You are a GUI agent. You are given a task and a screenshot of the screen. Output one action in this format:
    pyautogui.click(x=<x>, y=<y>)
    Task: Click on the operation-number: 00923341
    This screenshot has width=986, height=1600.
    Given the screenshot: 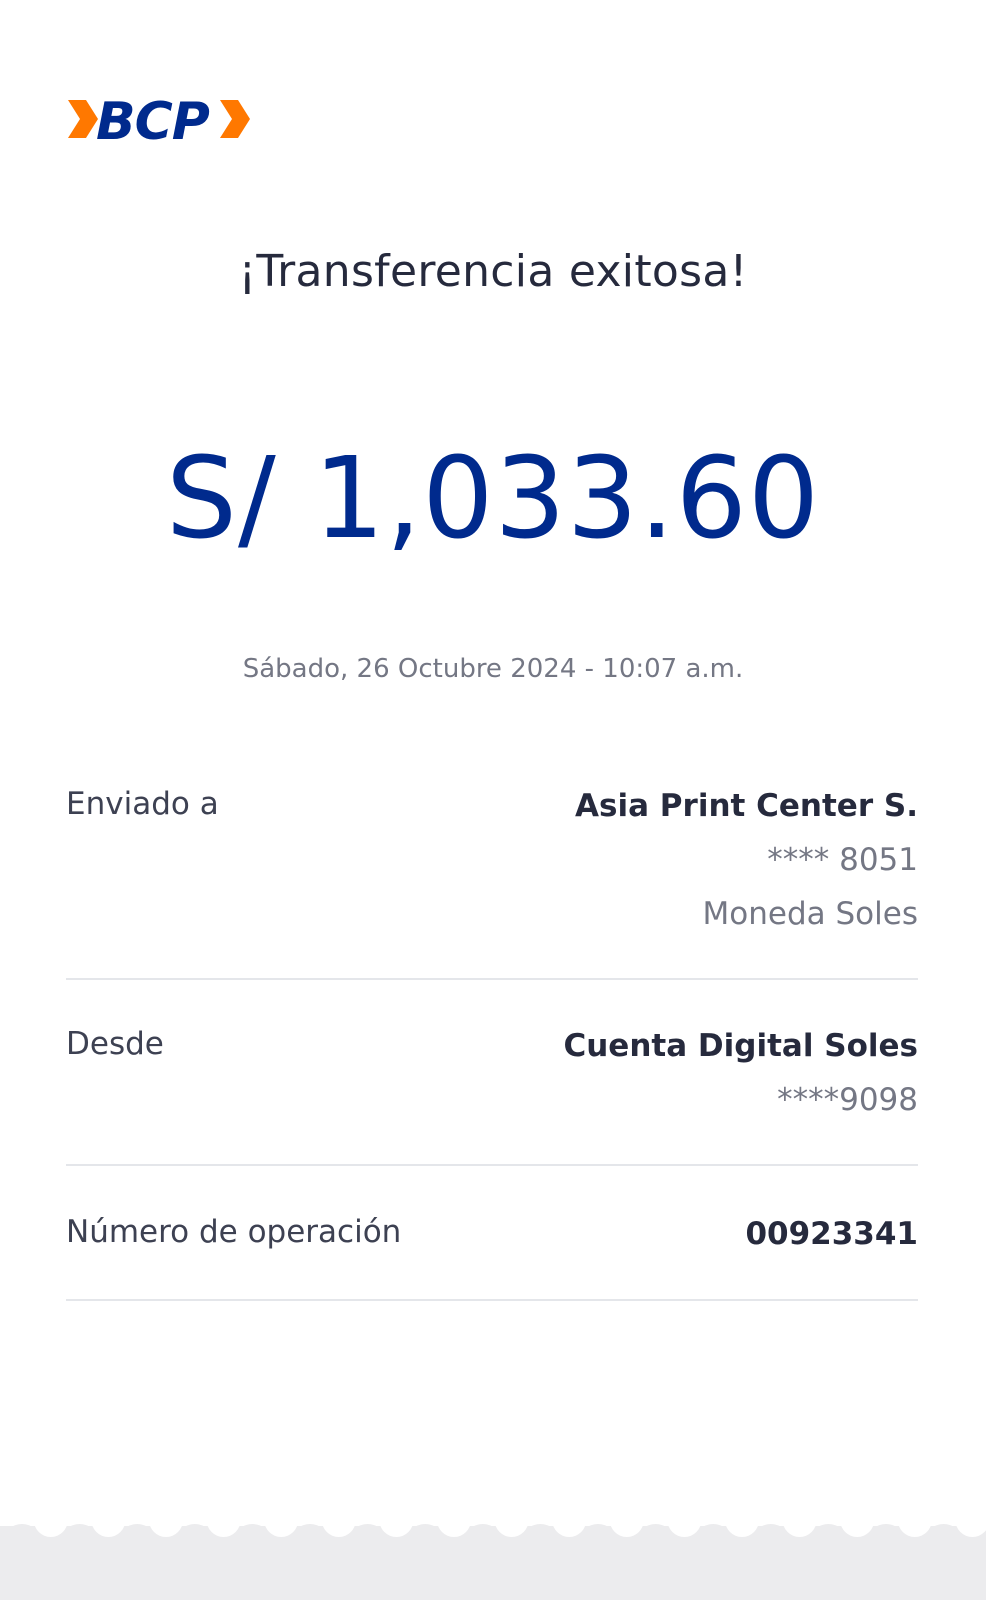 What is the action you would take?
    pyautogui.click(x=831, y=1234)
    